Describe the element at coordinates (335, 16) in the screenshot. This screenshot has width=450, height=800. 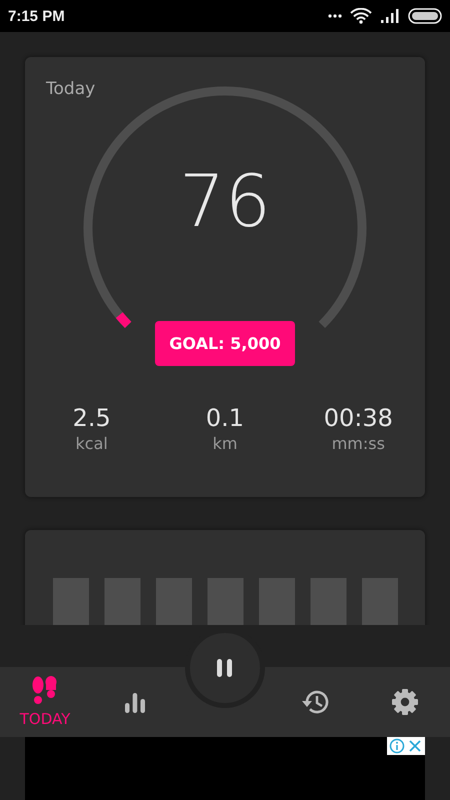
I see `dots-icon` at that location.